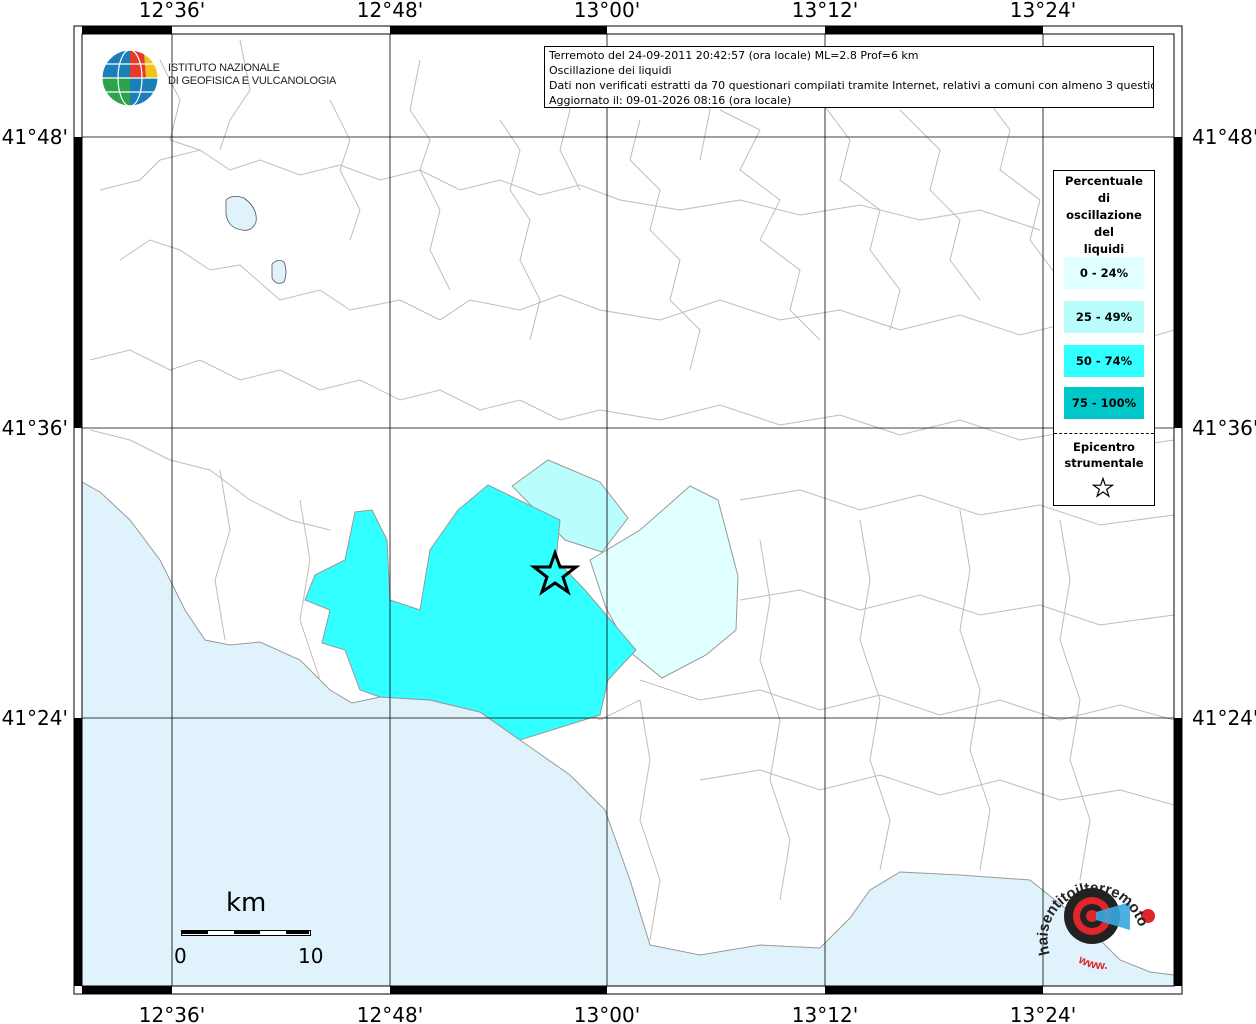 This screenshot has width=1256, height=1024. I want to click on scale-bar: km 0 10, so click(250, 928).